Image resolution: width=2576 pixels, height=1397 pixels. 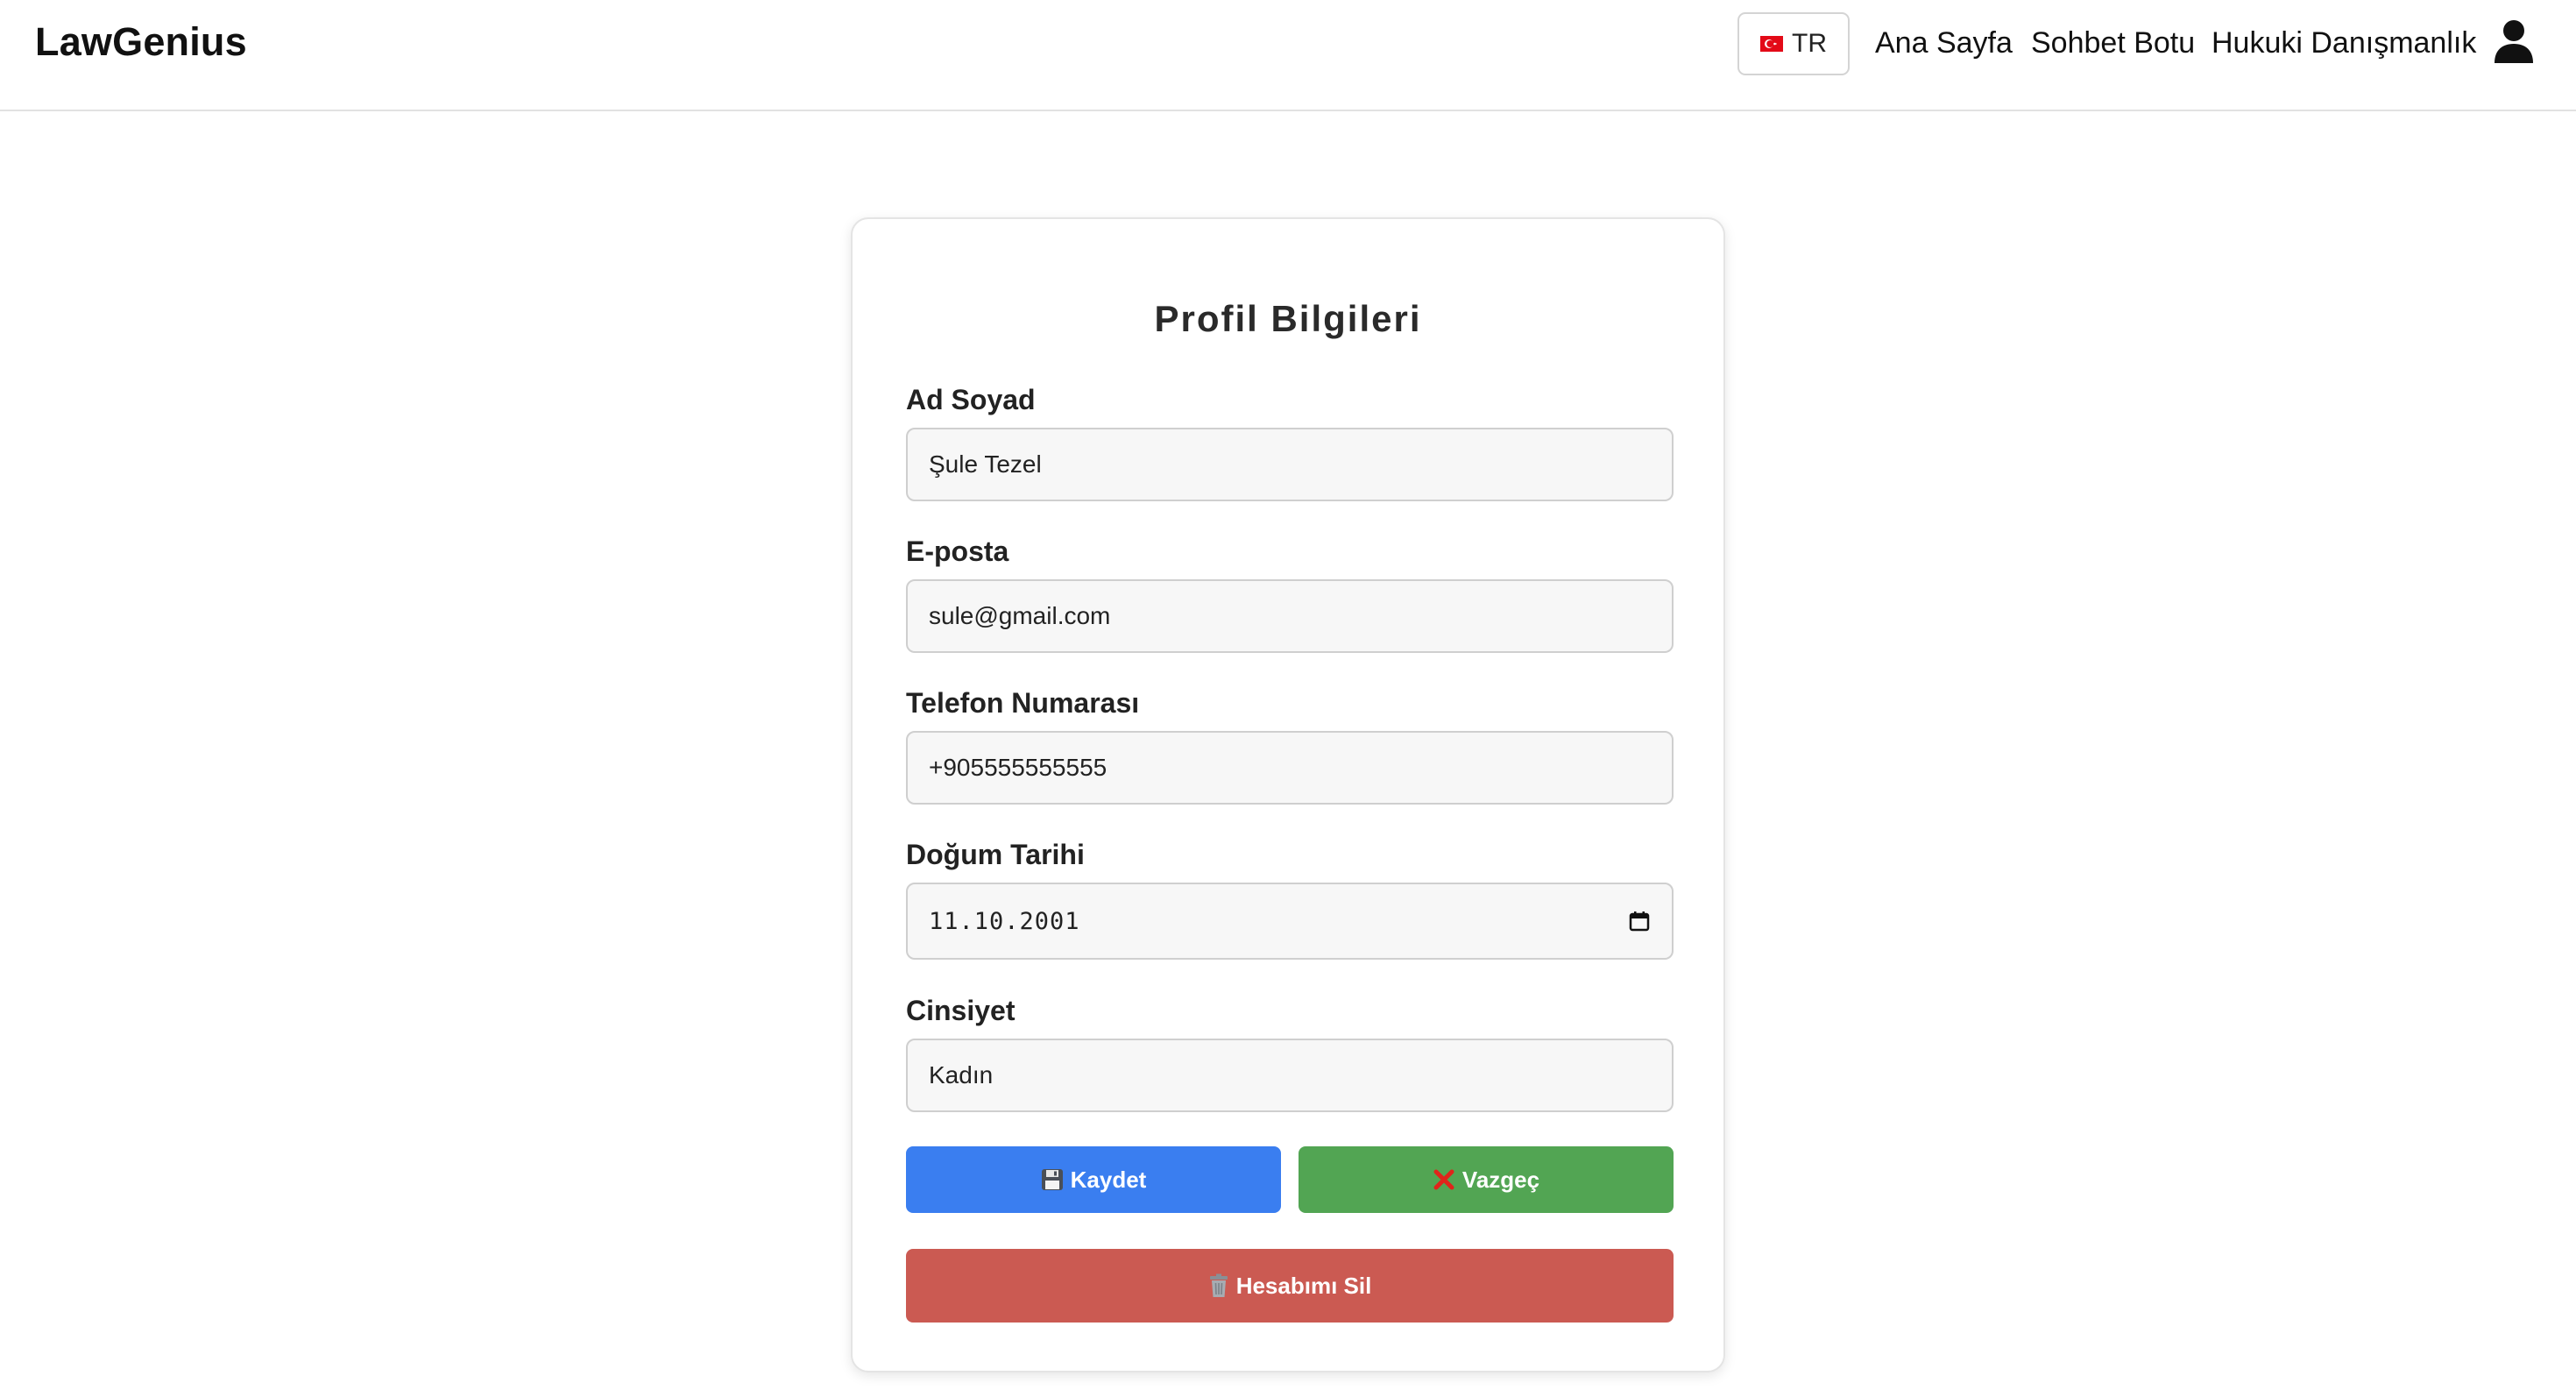 I want to click on language-switcher-button: TR, so click(x=1793, y=43).